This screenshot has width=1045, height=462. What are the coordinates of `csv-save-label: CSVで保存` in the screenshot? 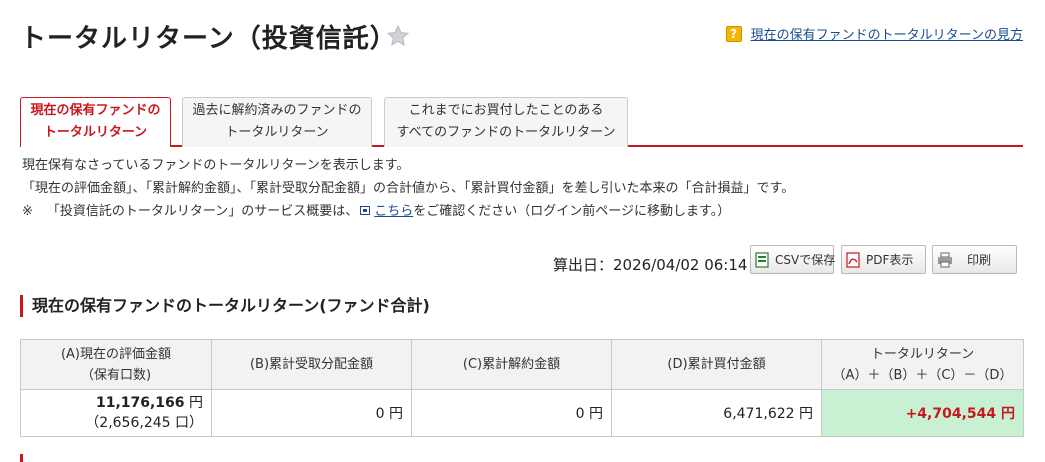 It's located at (805, 260).